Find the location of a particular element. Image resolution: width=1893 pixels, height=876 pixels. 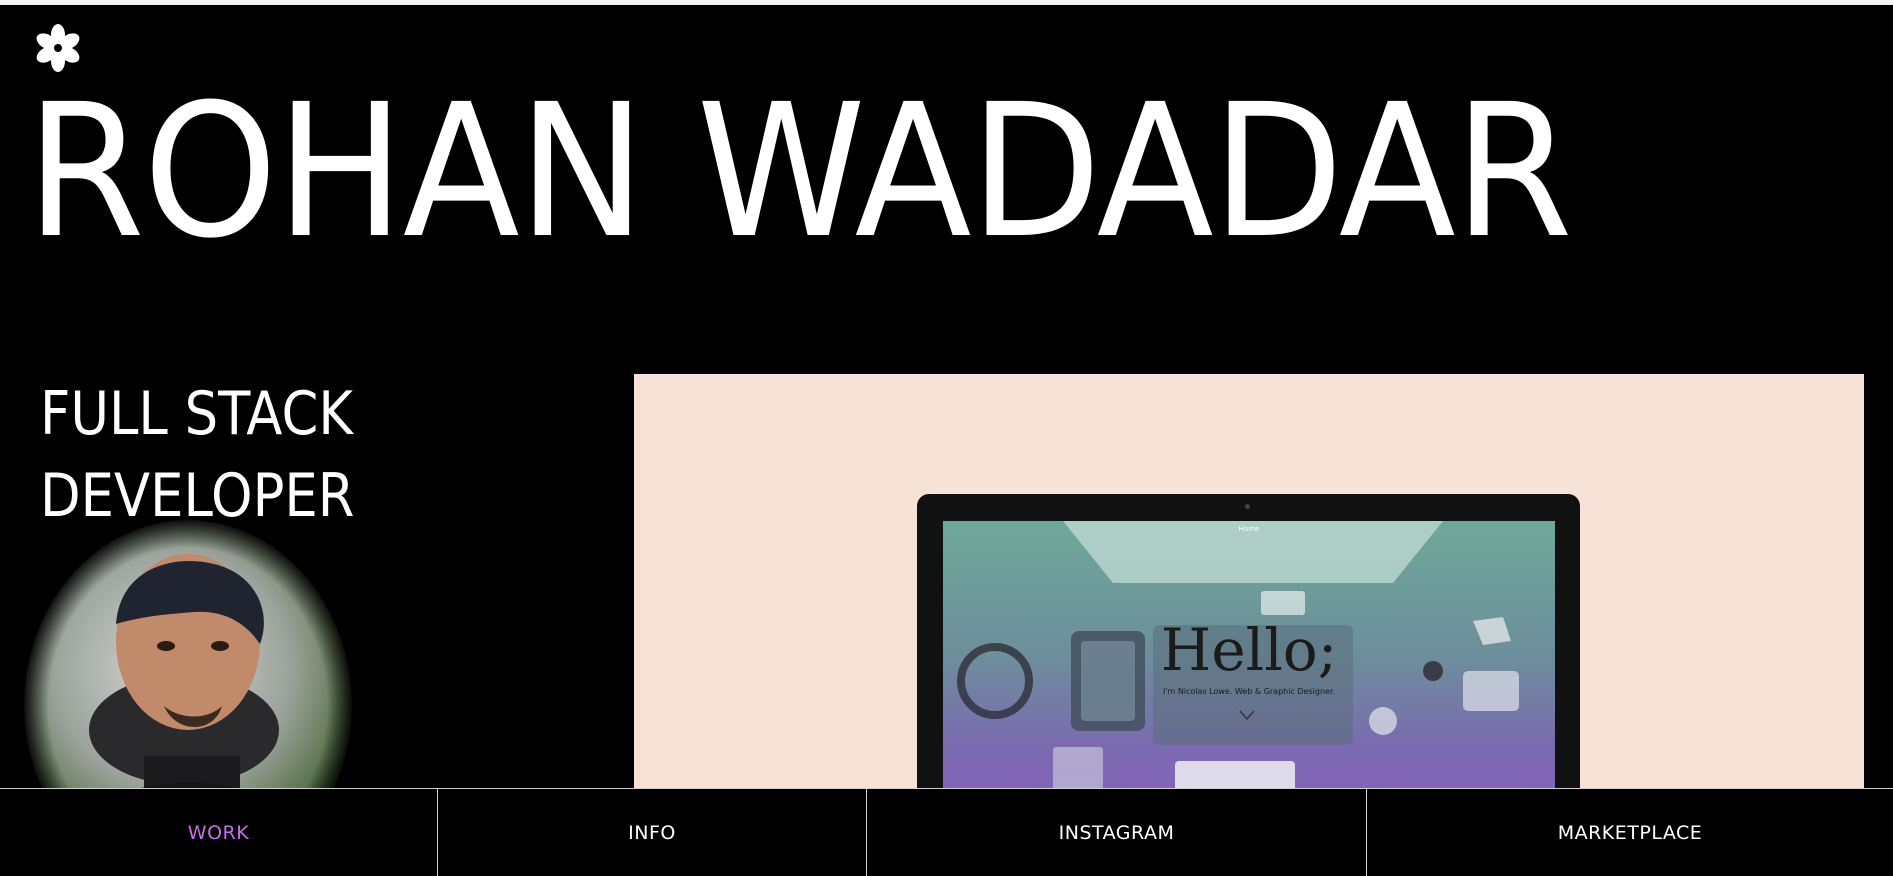

screen-headline: Hello; is located at coordinates (1249, 650).